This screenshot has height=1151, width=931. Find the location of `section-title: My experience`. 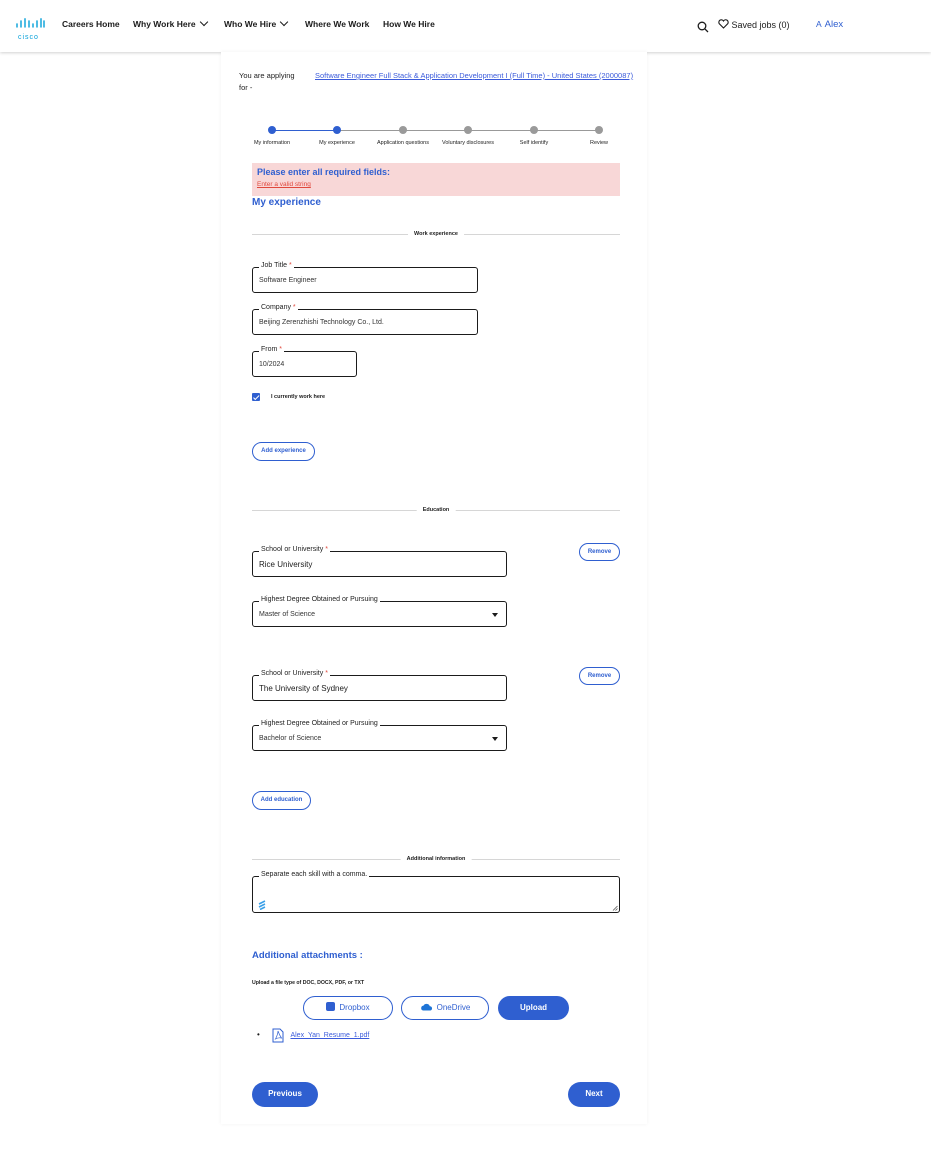

section-title: My experience is located at coordinates (286, 202).